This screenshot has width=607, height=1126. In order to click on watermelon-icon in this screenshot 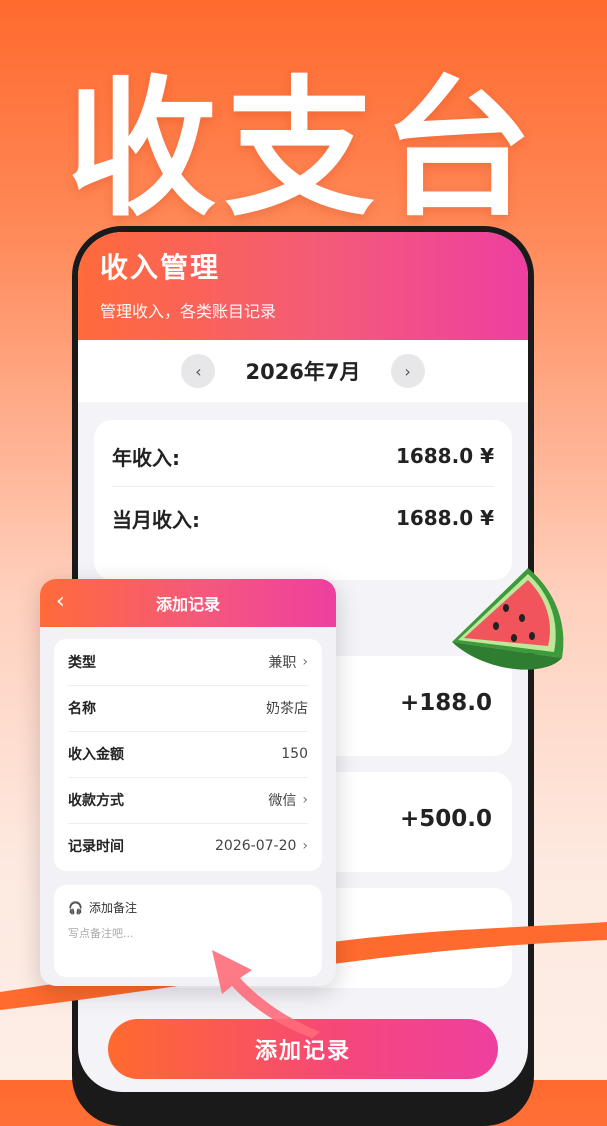, I will do `click(508, 619)`.